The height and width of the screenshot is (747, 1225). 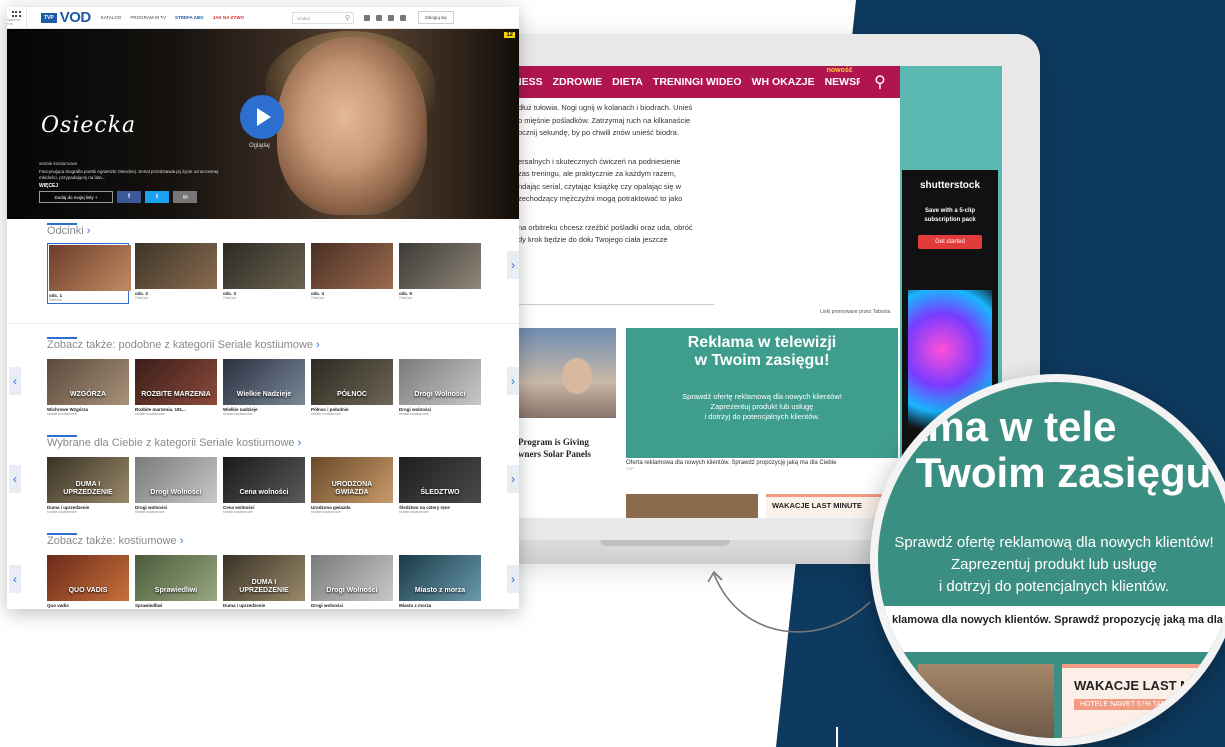 I want to click on search-input: szukaj ⚲, so click(x=323, y=17).